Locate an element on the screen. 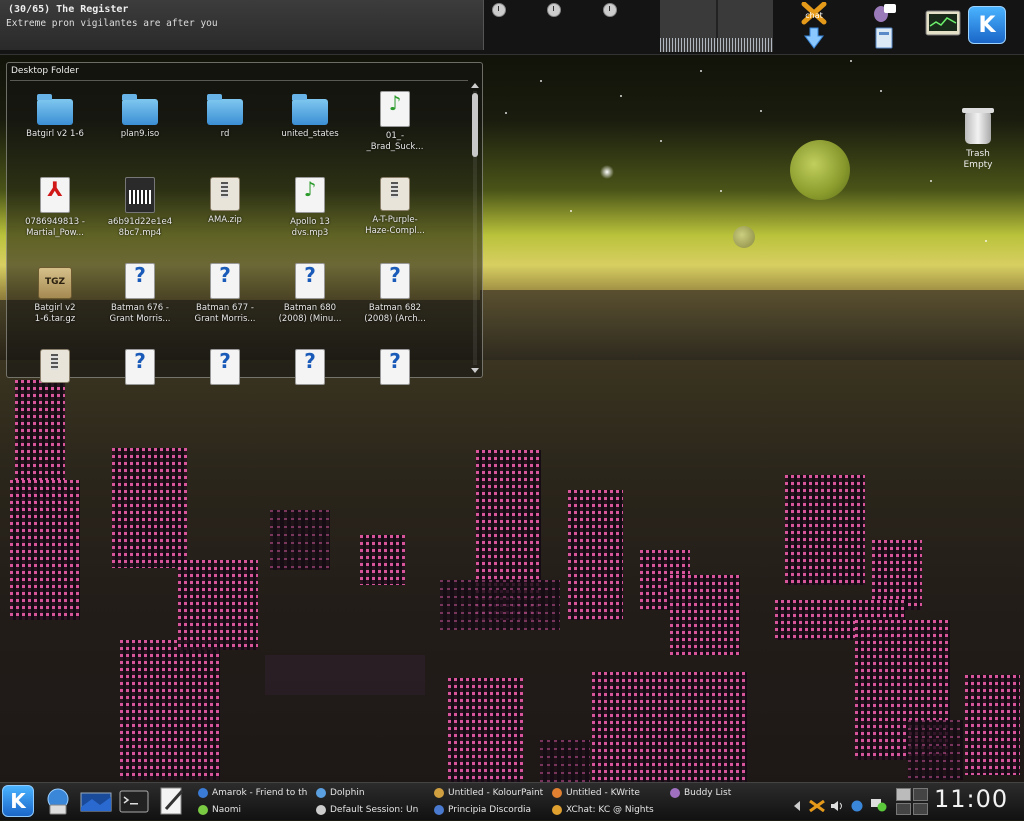 The image size is (1024, 821). file-item: united_states is located at coordinates (310, 115).